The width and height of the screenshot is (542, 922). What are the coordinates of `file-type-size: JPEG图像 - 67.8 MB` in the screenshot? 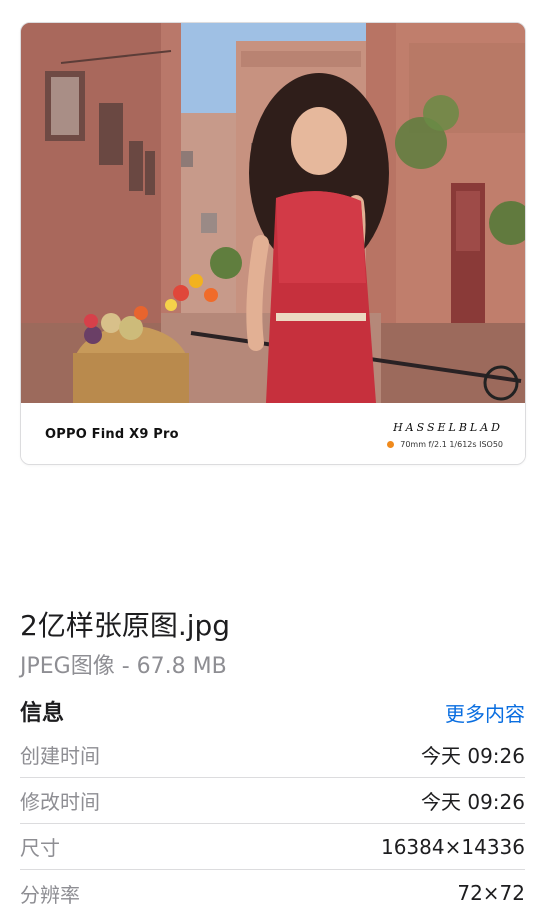 It's located at (123, 666).